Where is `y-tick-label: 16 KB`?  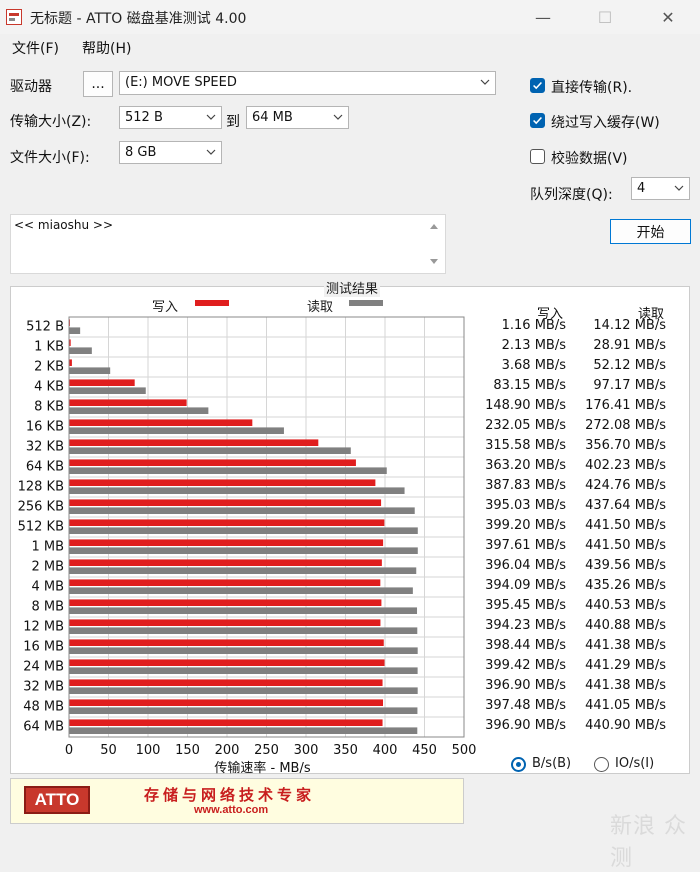 y-tick-label: 16 KB is located at coordinates (45, 427).